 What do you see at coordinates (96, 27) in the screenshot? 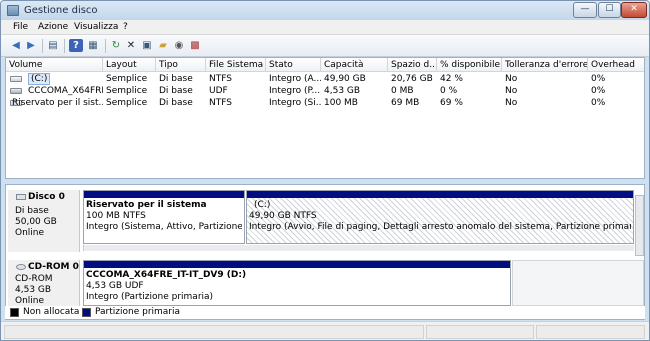
I see `menu-view: Visualizza` at bounding box center [96, 27].